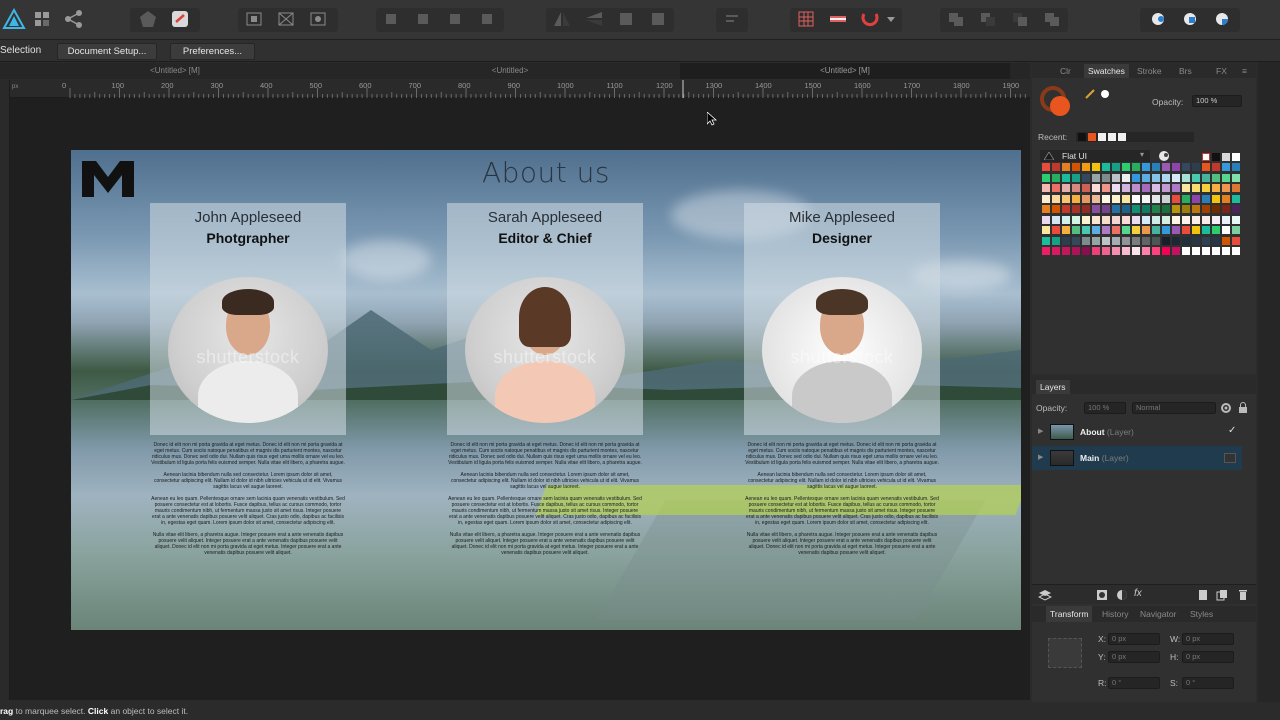 This screenshot has height=720, width=1280. What do you see at coordinates (891, 19) in the screenshot?
I see `snapping-dropdown-icon` at bounding box center [891, 19].